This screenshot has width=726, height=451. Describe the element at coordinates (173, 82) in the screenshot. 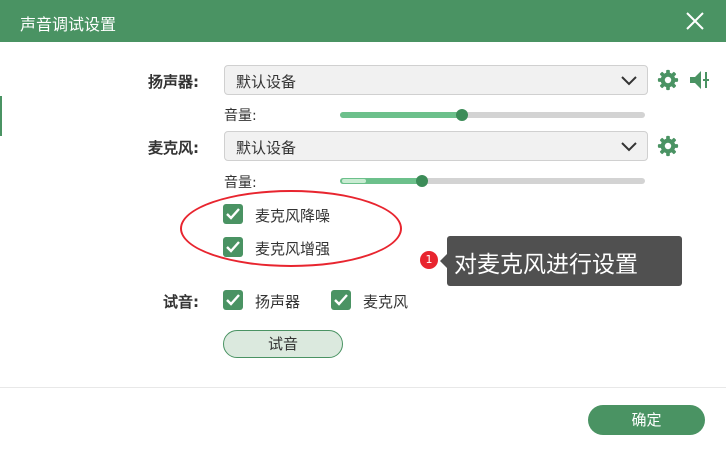

I see `speaker-label: 扬声器:` at that location.